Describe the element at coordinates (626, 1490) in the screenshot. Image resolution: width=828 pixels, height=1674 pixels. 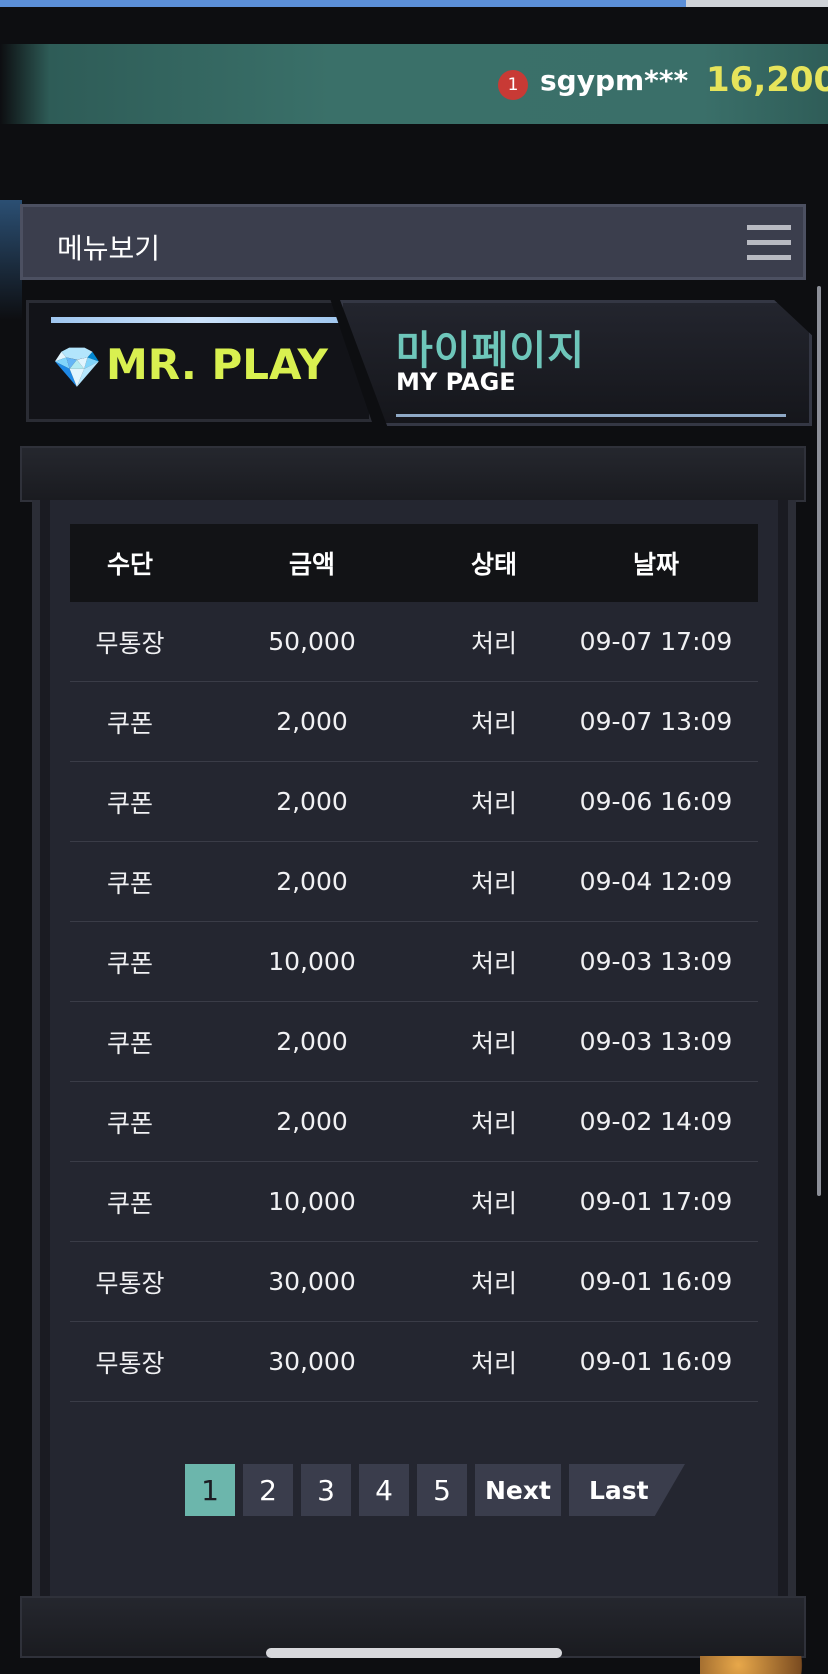
I see `last-button: Last` at that location.